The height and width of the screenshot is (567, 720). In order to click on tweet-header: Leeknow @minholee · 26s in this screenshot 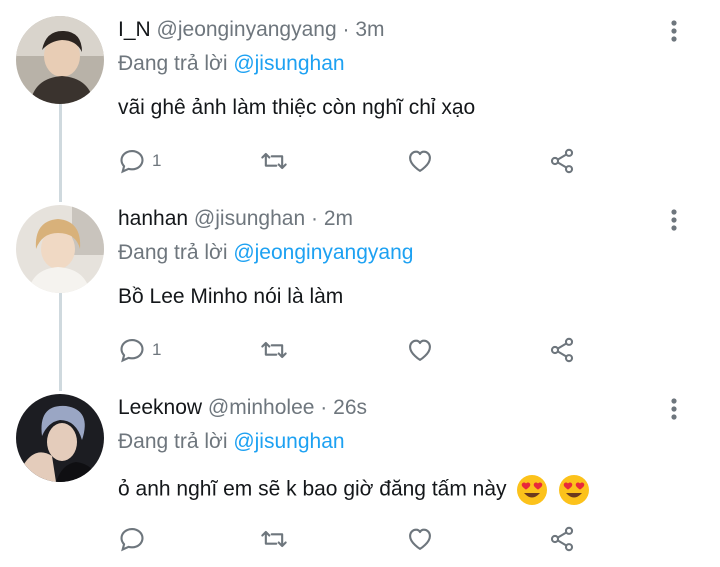, I will do `click(242, 408)`.